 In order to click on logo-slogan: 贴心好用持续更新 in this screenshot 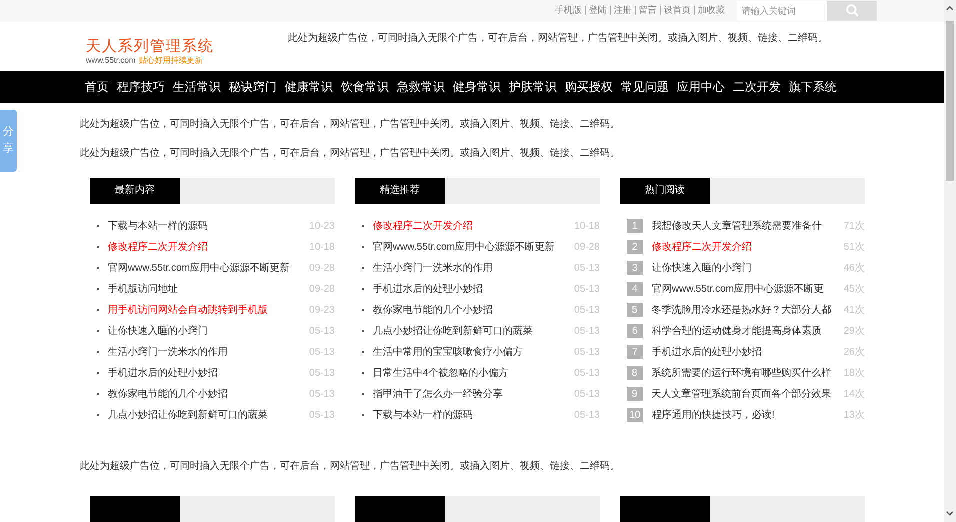, I will do `click(170, 60)`.